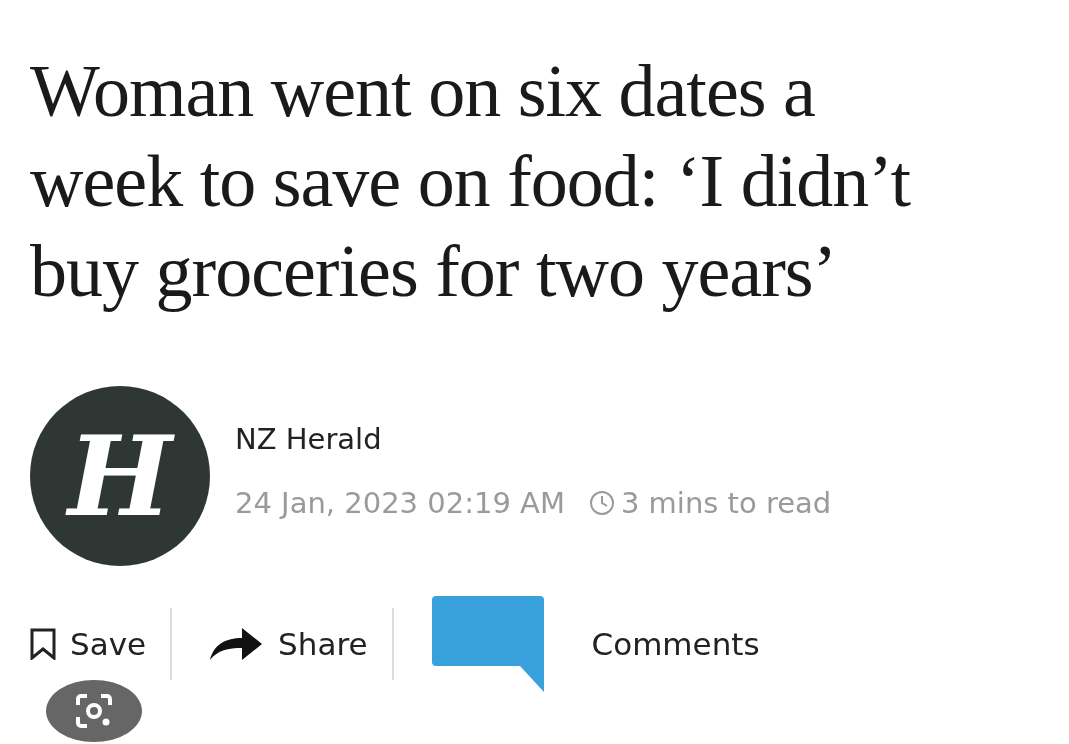  Describe the element at coordinates (43, 644) in the screenshot. I see `bookmark-icon` at that location.